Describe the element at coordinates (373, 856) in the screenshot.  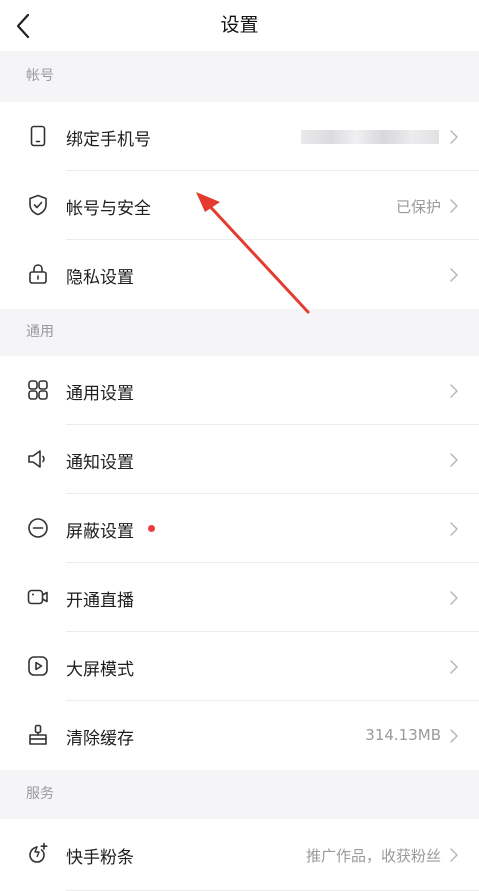
I see `fans-boost-promo-text: 推广作品，收获粉丝` at that location.